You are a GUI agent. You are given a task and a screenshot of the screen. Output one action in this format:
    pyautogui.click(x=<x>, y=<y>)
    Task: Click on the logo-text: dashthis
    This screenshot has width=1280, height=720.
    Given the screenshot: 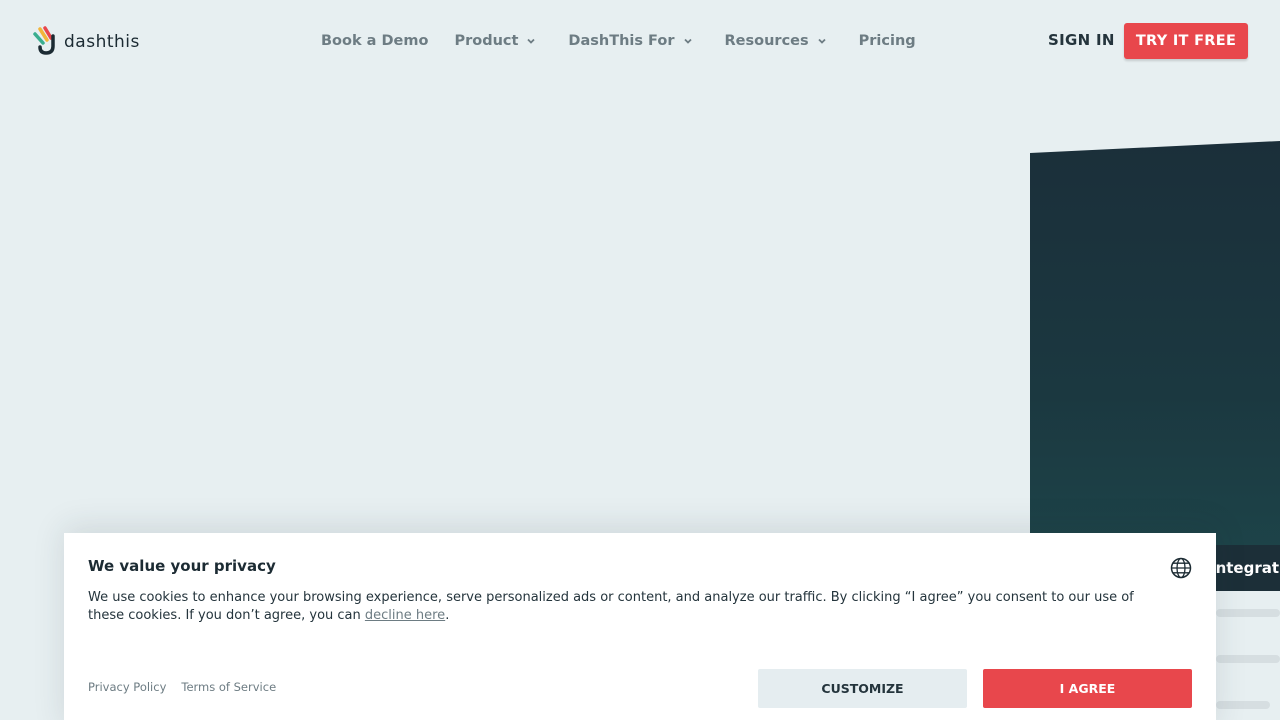 What is the action you would take?
    pyautogui.click(x=102, y=42)
    